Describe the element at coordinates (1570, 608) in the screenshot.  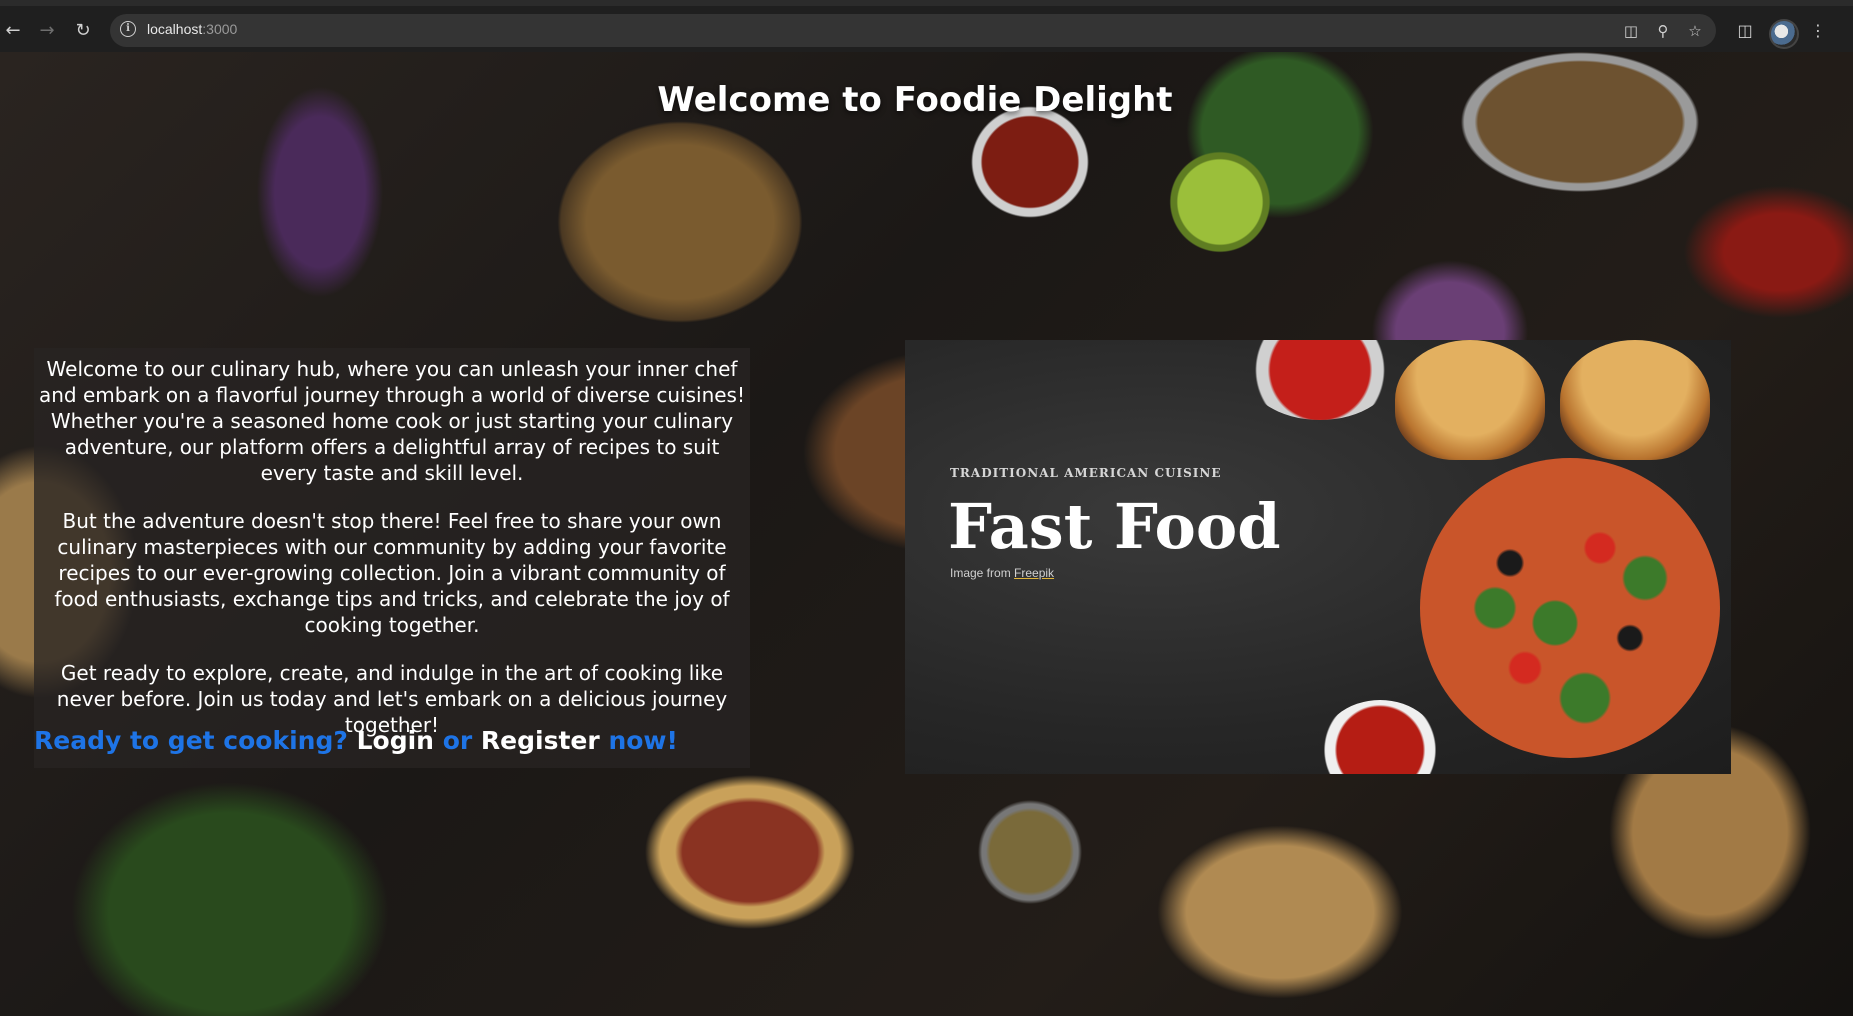
I see `pizza-image` at that location.